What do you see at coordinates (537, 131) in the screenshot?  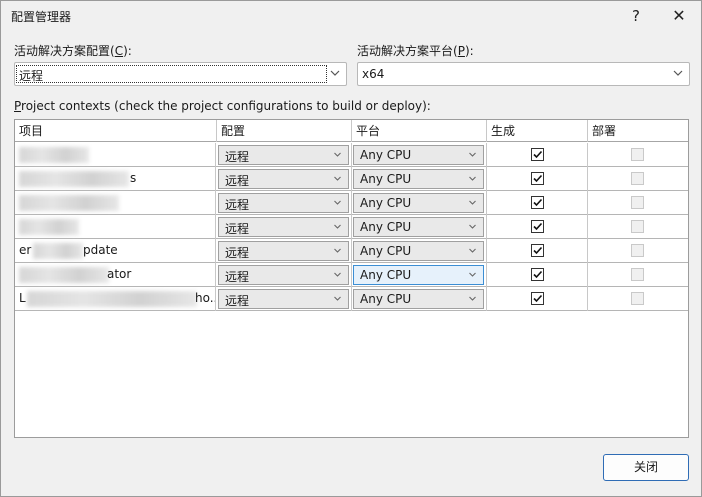 I see `column-header-build: 生成` at bounding box center [537, 131].